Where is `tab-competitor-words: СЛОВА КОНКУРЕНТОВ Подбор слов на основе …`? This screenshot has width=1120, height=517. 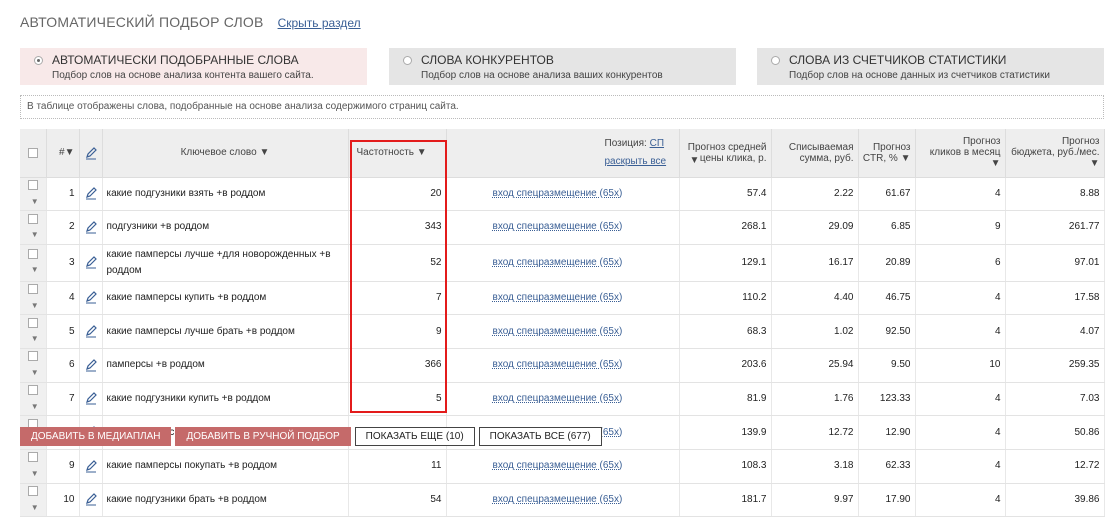
tab-competitor-words: СЛОВА КОНКУРЕНТОВ Подбор слов на основе … is located at coordinates (562, 66).